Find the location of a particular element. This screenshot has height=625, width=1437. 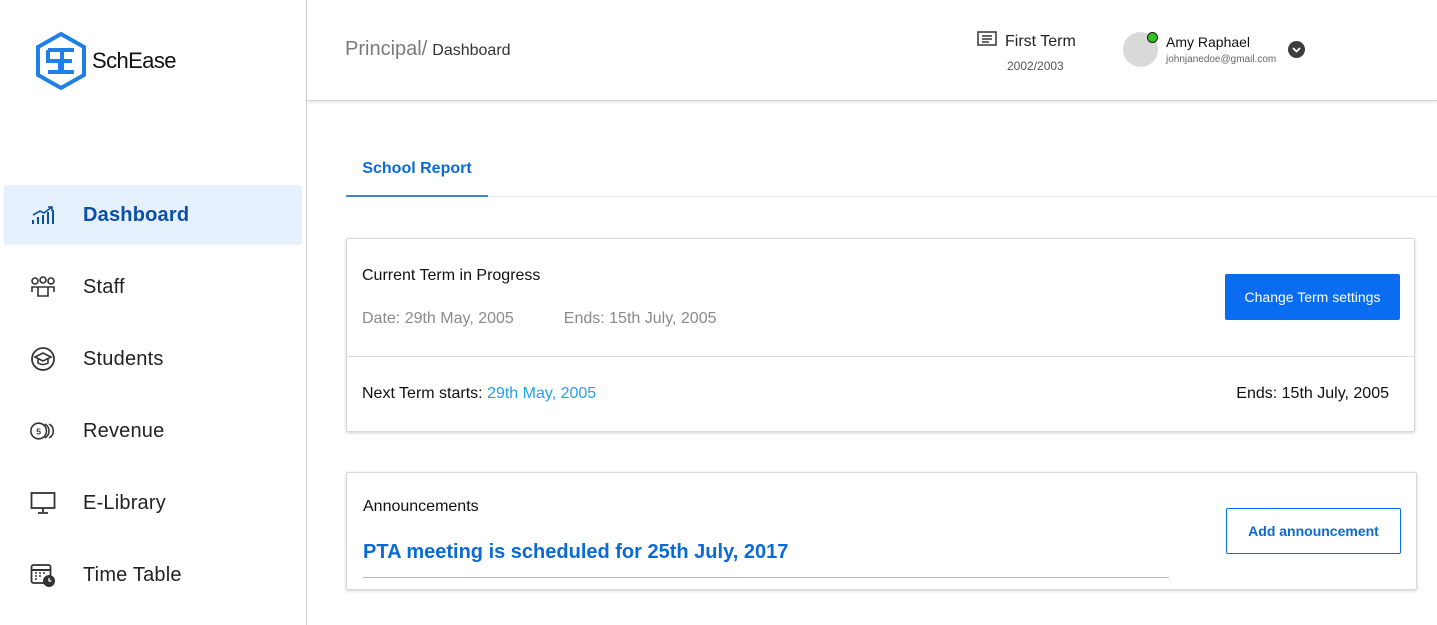

current-term-title: Current Term in Progress is located at coordinates (451, 275).